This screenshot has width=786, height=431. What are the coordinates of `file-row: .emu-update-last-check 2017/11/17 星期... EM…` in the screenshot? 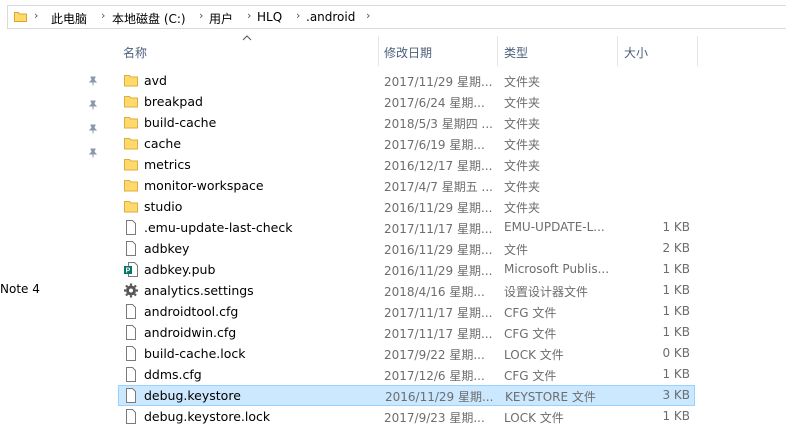 It's located at (406, 227).